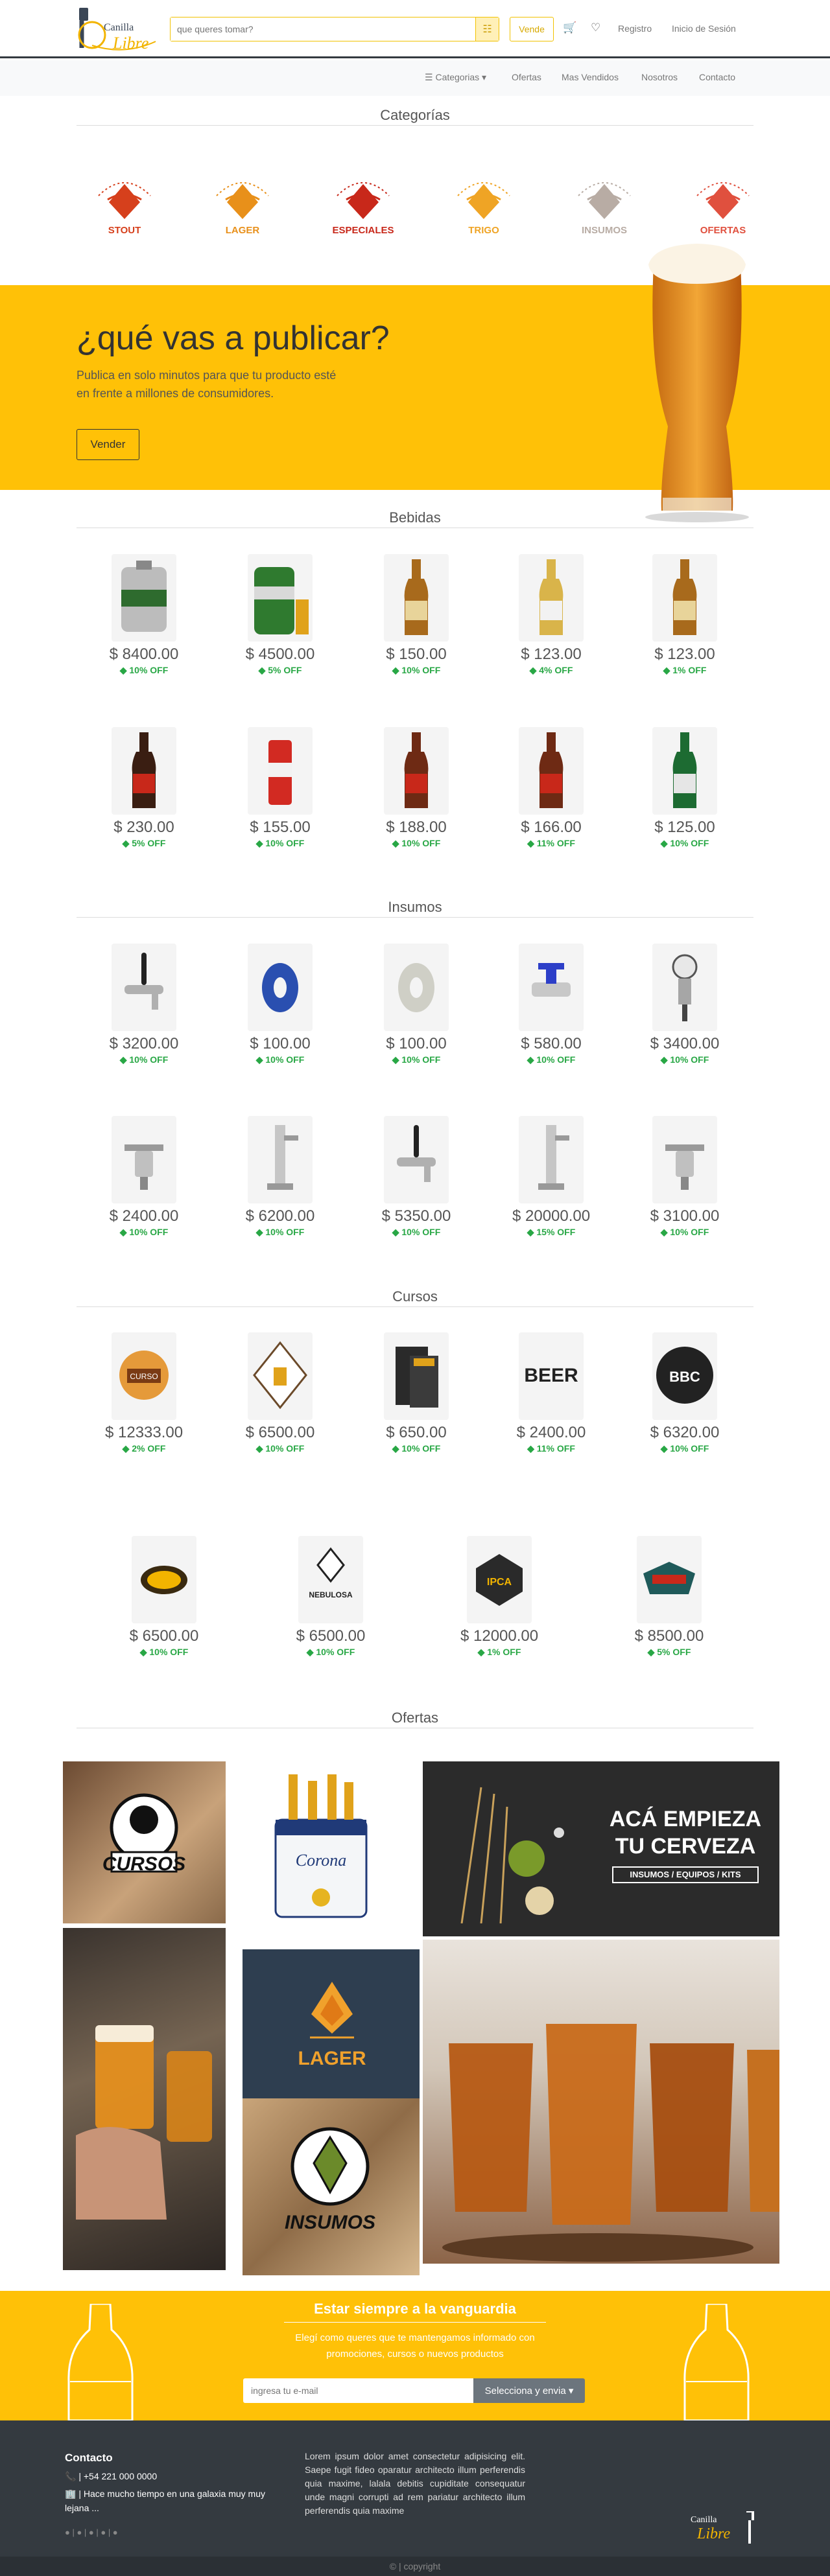 This screenshot has width=830, height=2576. I want to click on nav-categorias: ☰ Categorias ▾, so click(455, 78).